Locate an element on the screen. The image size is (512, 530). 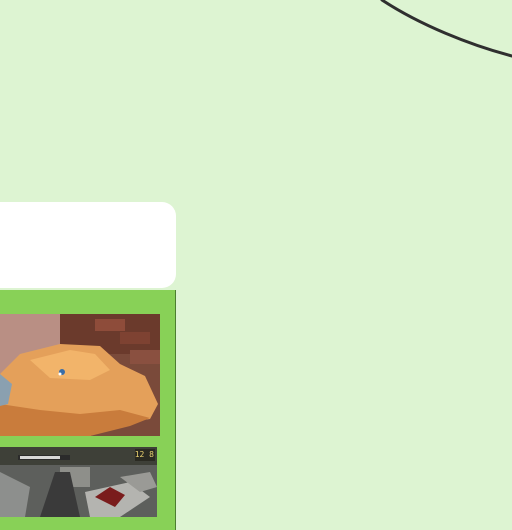
action-scene-image is located at coordinates (78, 482).